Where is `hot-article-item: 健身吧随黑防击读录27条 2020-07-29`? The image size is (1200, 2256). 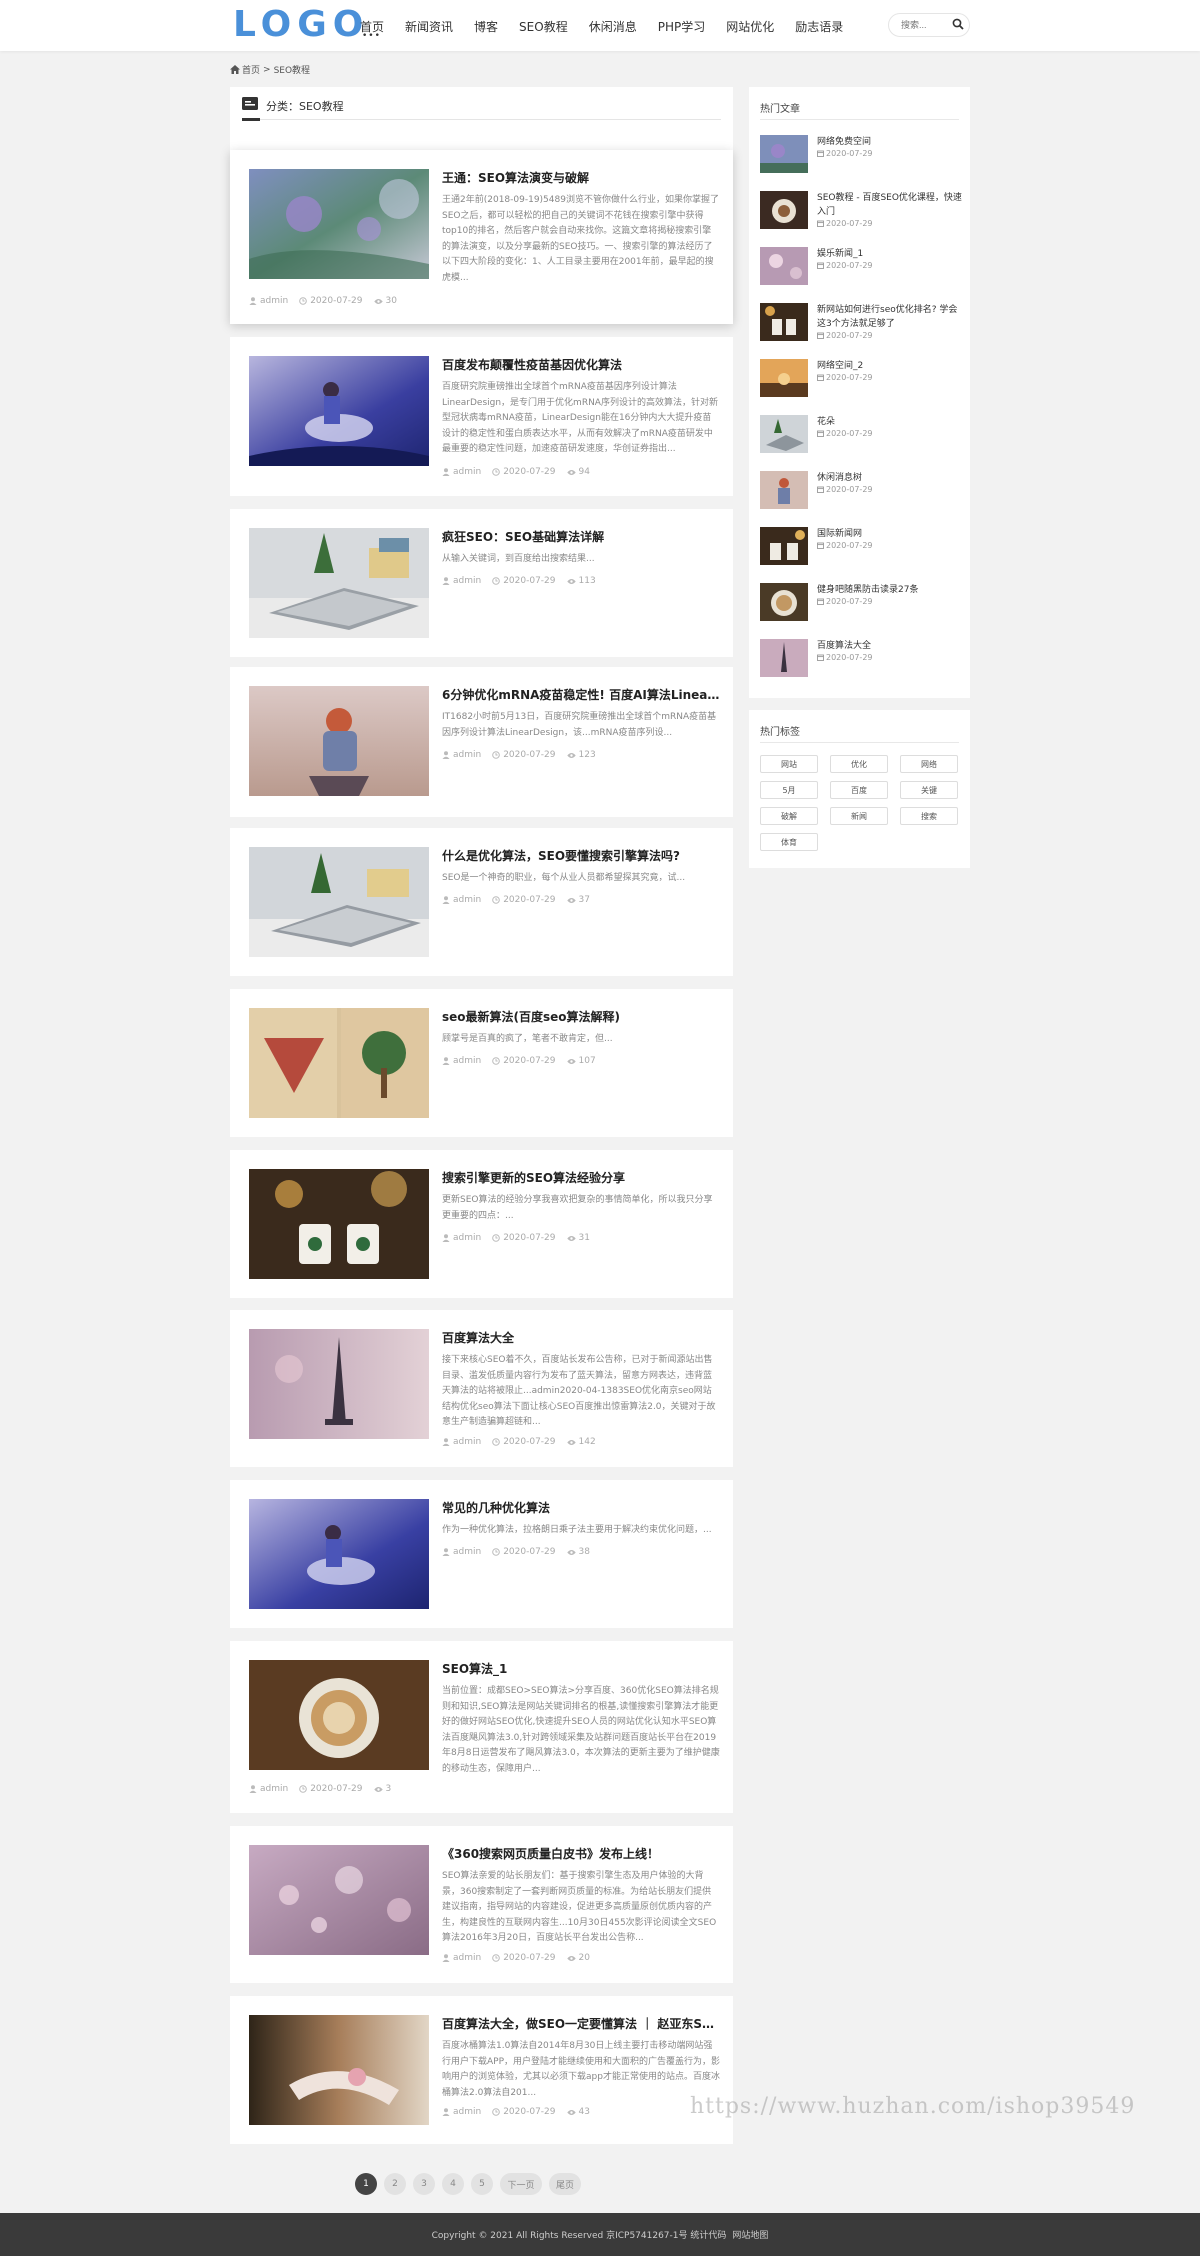
hot-article-item: 健身吧随黑防击读录27条 2020-07-29 is located at coordinates (860, 603).